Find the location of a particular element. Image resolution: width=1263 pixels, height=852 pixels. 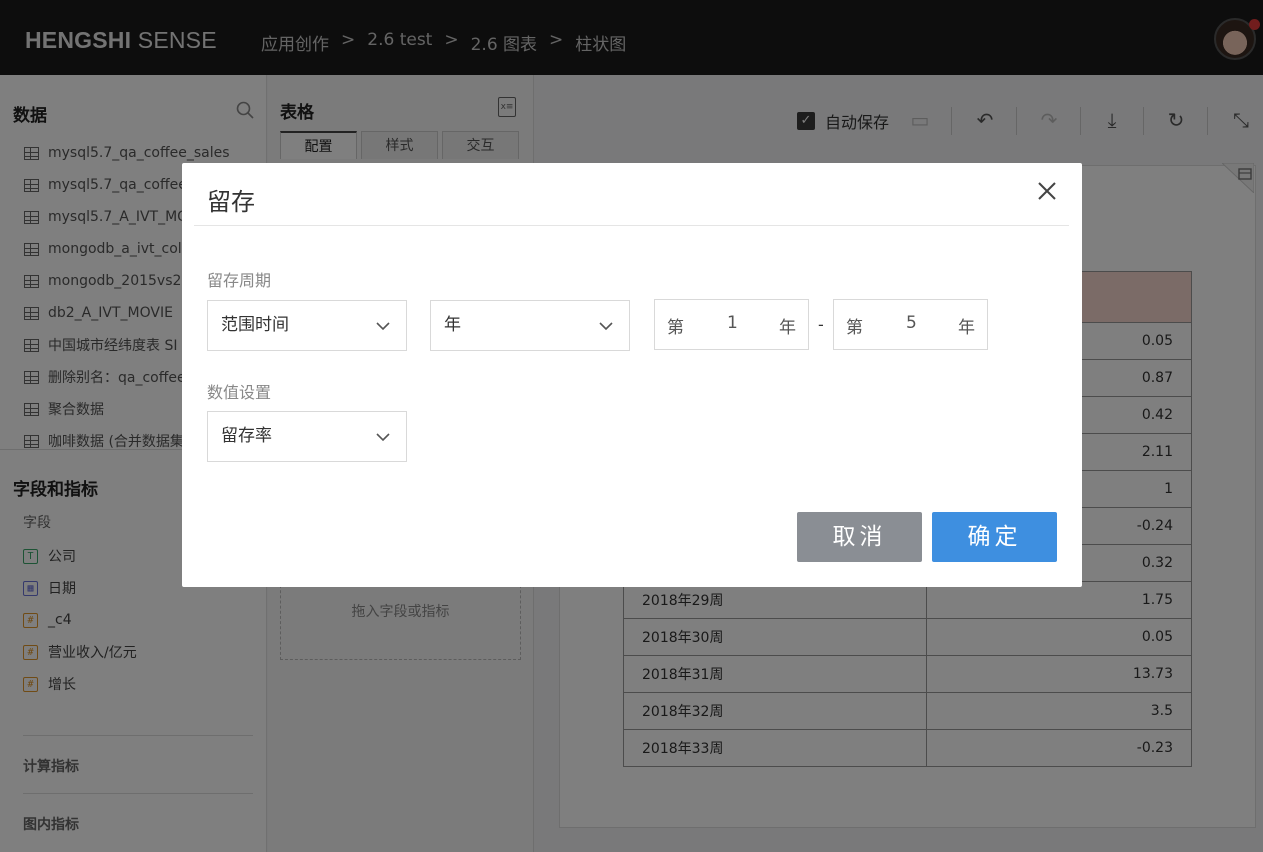

granularity-select: 年 is located at coordinates (530, 325).